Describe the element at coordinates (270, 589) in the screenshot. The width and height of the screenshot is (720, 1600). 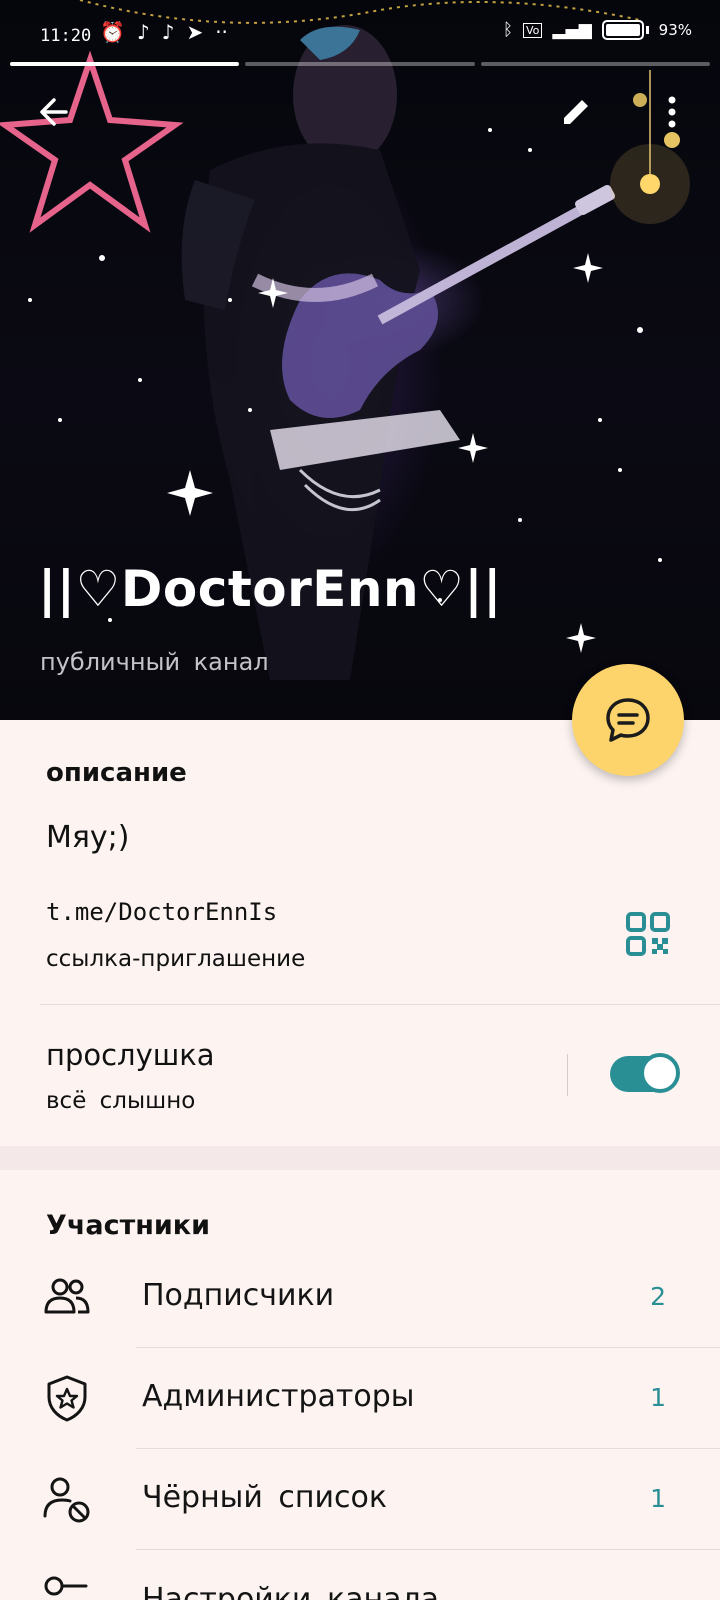
I see `channel-title: ||♡DoctorEnn♡||` at that location.